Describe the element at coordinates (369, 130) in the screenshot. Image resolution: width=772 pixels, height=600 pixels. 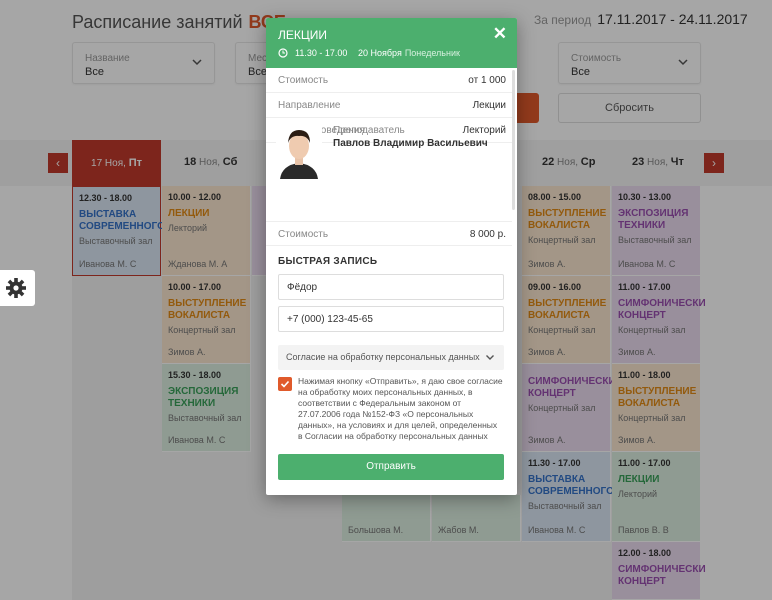
I see `teacher-label: Преподаватель` at that location.